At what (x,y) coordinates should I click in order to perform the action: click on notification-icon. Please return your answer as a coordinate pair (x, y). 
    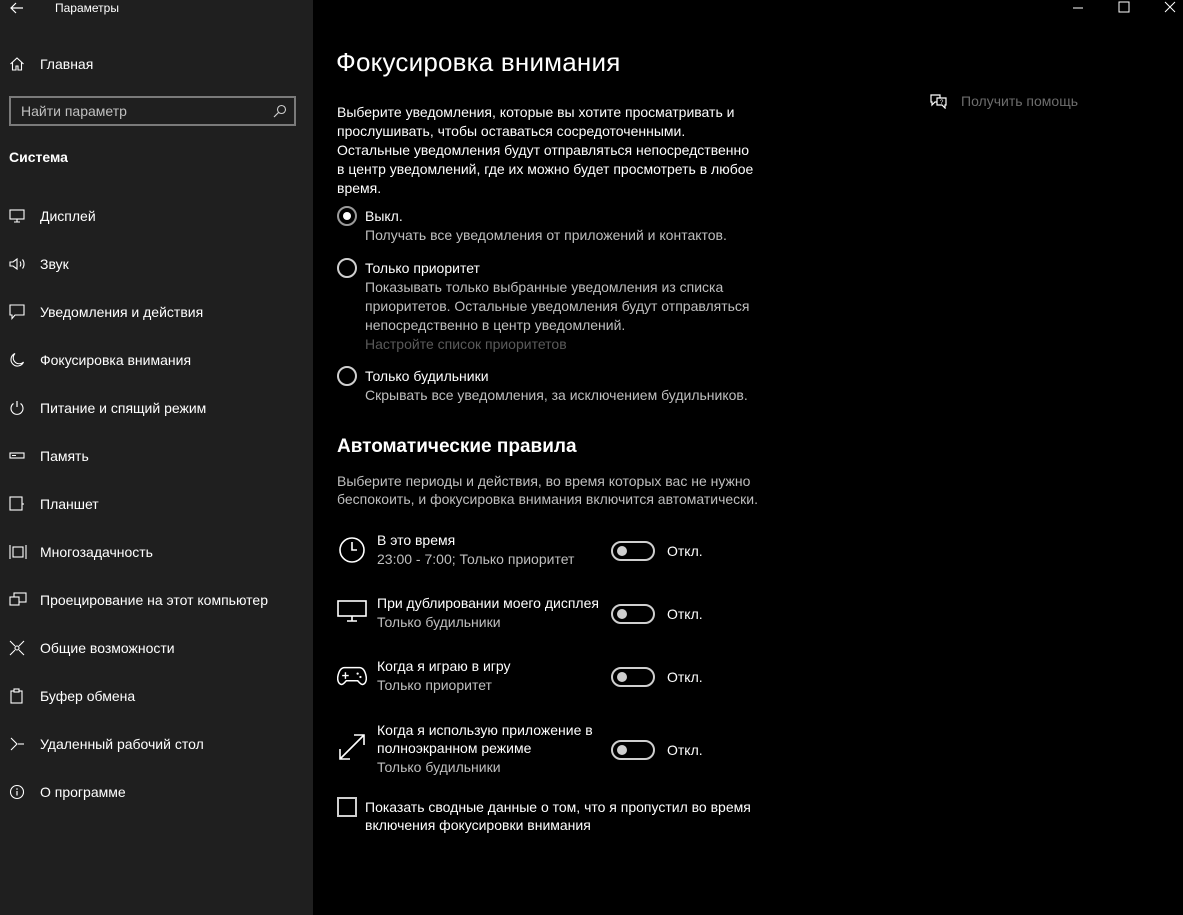
    Looking at the image, I should click on (20, 312).